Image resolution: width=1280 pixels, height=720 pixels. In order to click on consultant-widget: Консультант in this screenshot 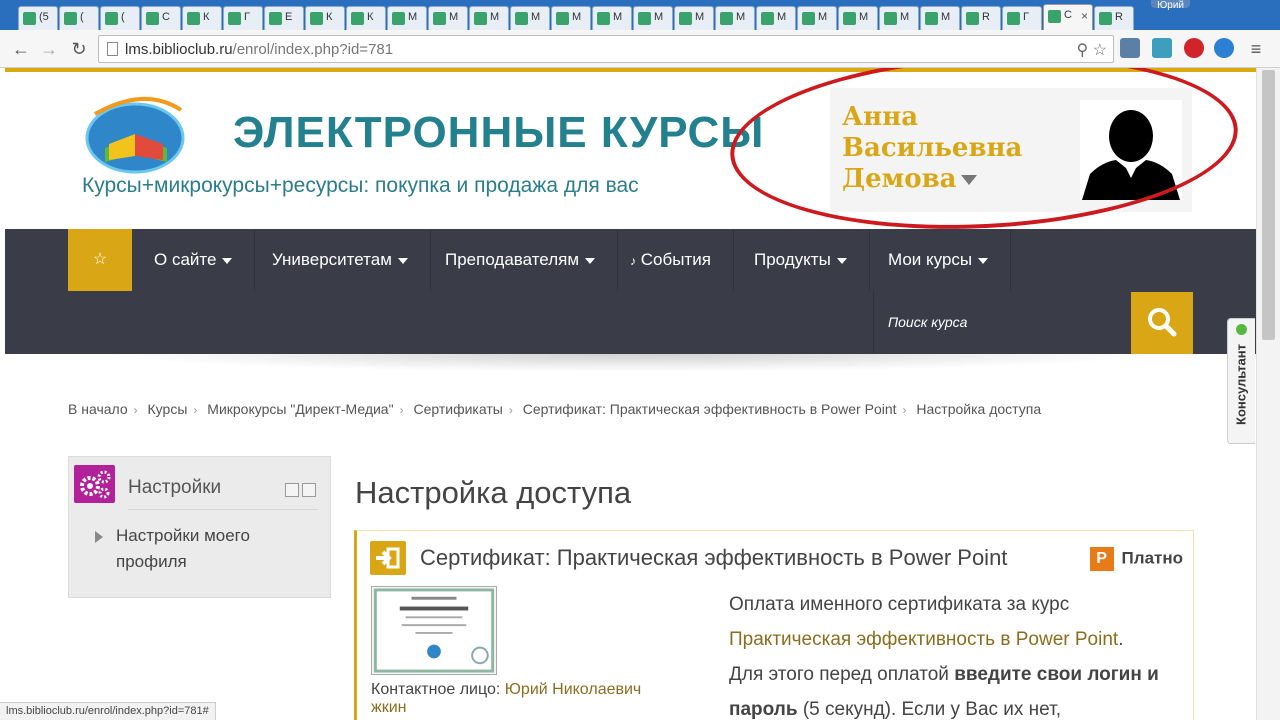, I will do `click(1241, 381)`.